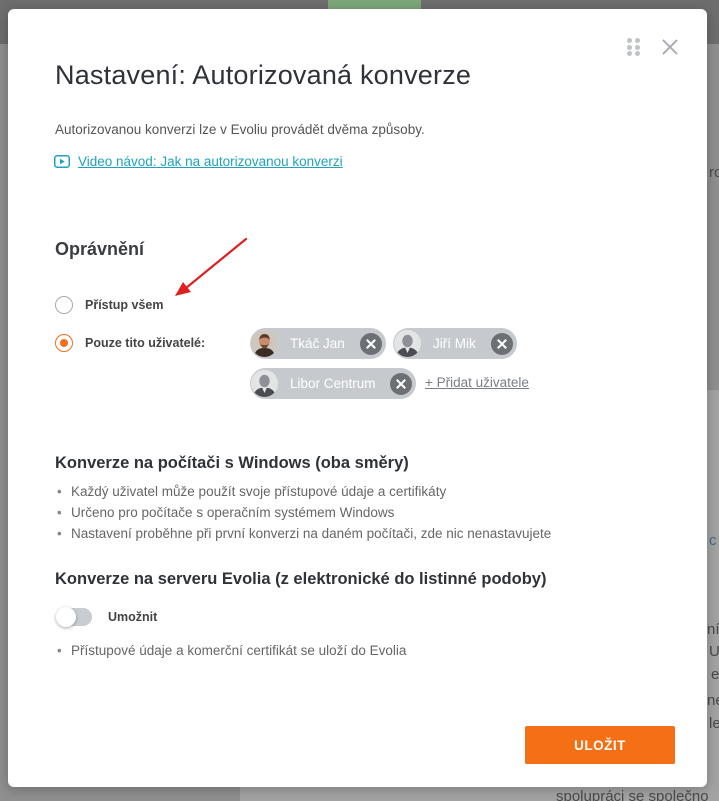 This screenshot has height=801, width=719. What do you see at coordinates (64, 343) in the screenshot?
I see `radio-button-selected` at bounding box center [64, 343].